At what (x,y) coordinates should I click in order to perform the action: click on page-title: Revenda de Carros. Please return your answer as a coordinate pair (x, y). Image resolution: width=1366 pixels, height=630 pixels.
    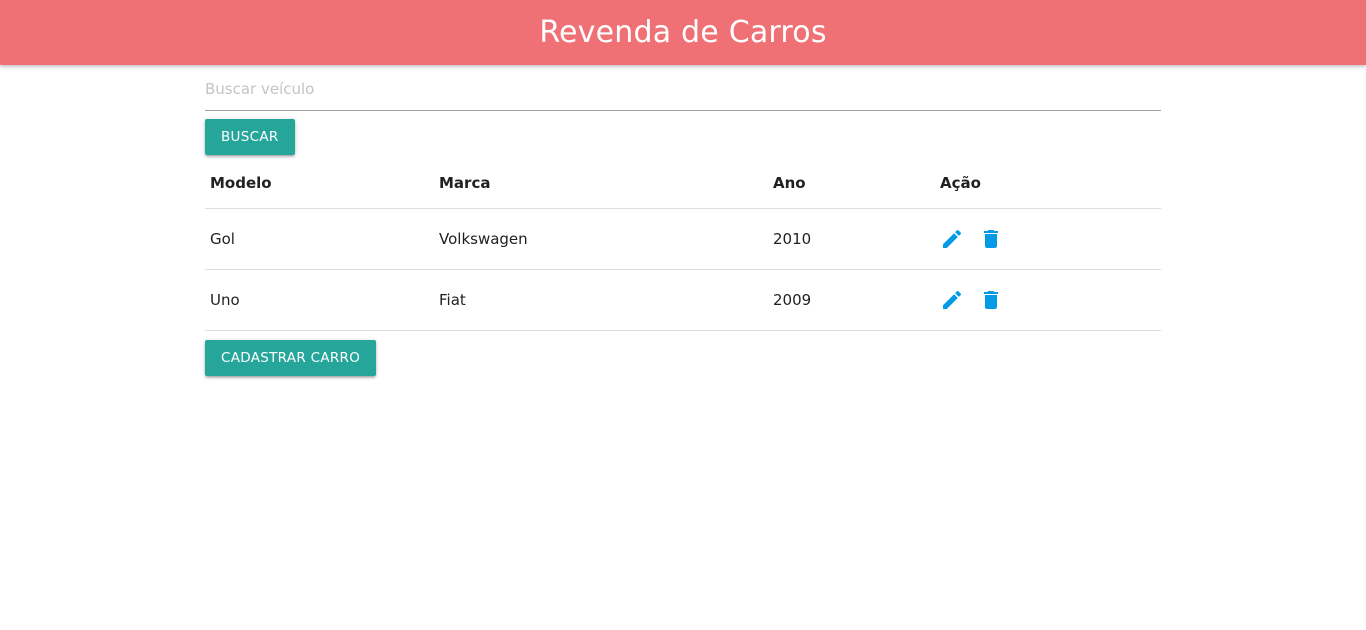
    Looking at the image, I should click on (683, 32).